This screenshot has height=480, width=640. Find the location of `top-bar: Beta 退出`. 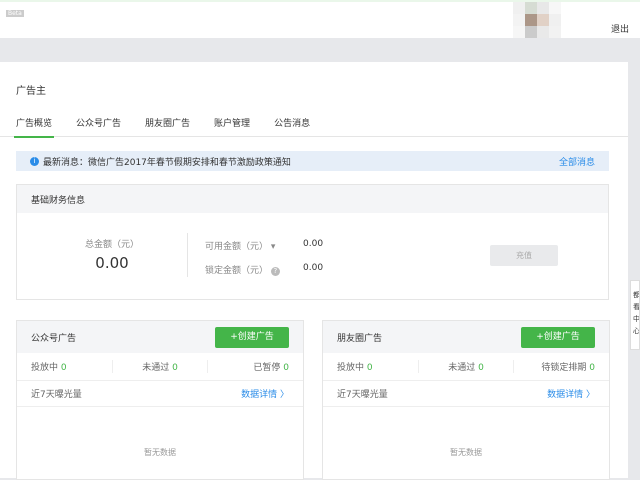

top-bar: Beta 退出 is located at coordinates (320, 19).